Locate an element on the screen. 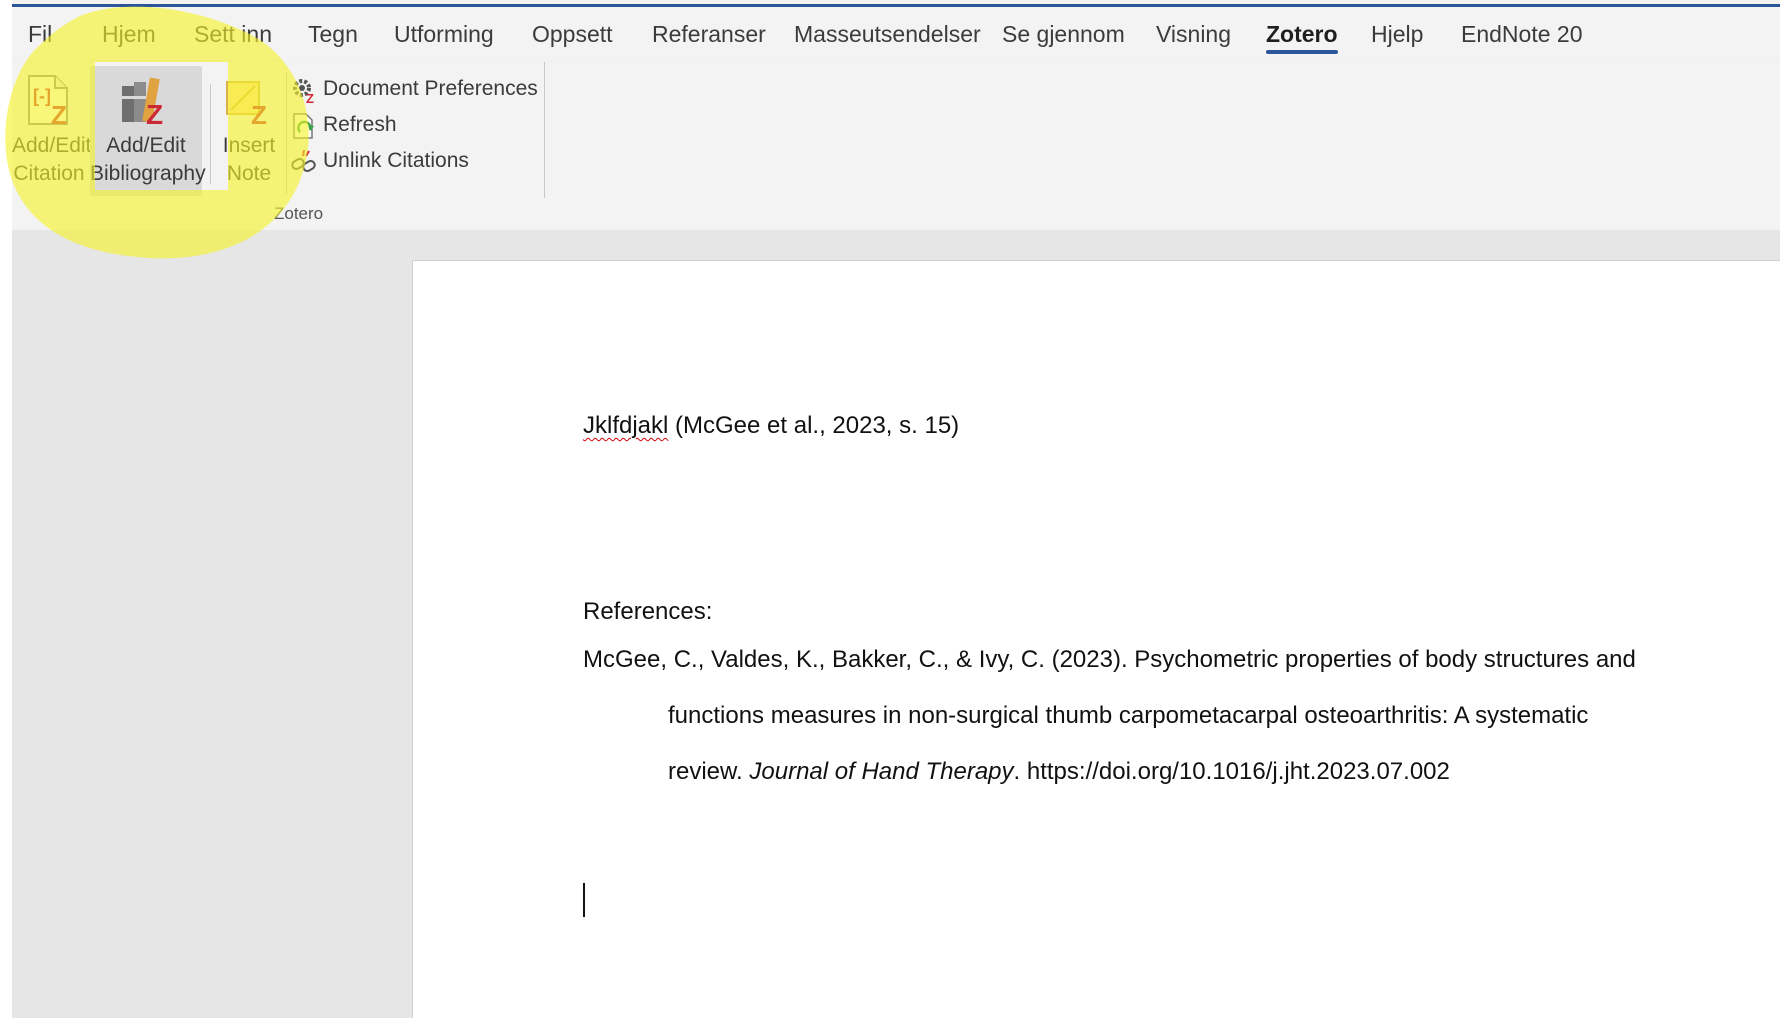 The height and width of the screenshot is (1020, 1780). refresh-label: Refresh is located at coordinates (360, 124).